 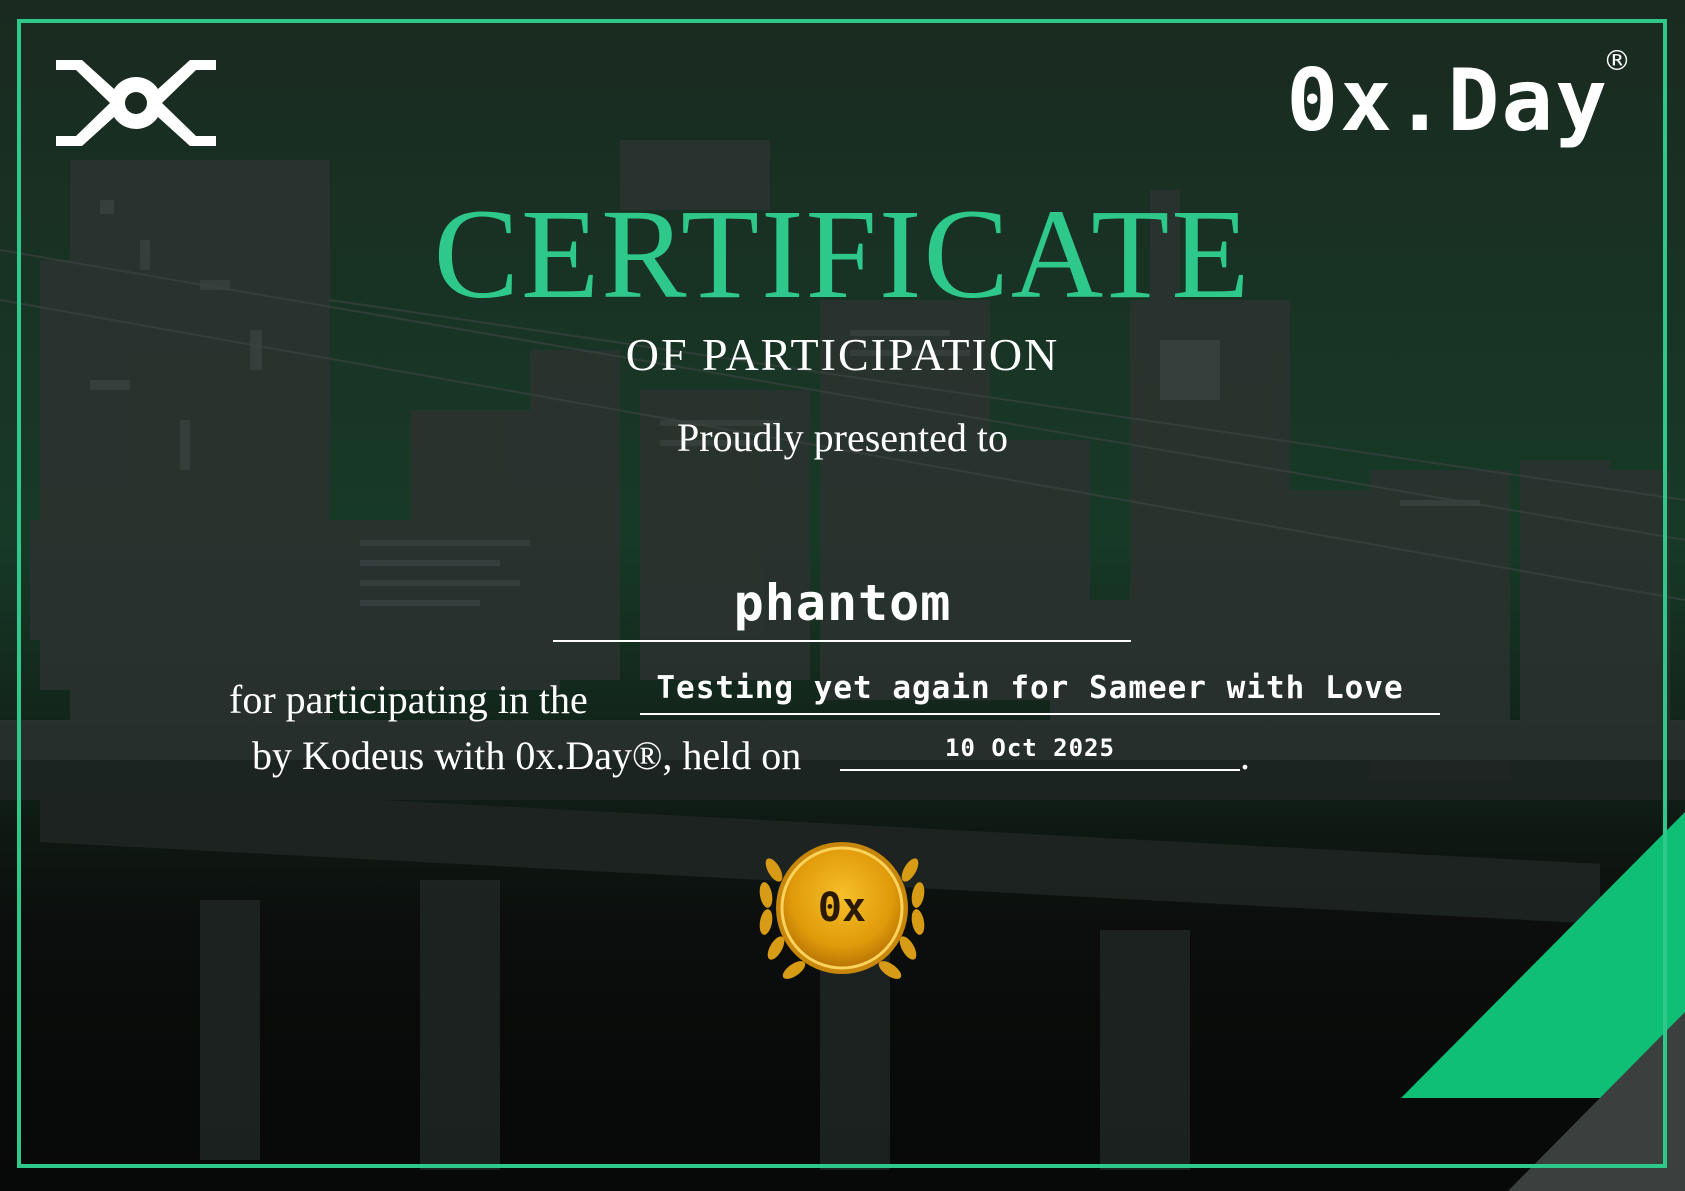 I want to click on presented-label: Proudly presented to, so click(x=842, y=437).